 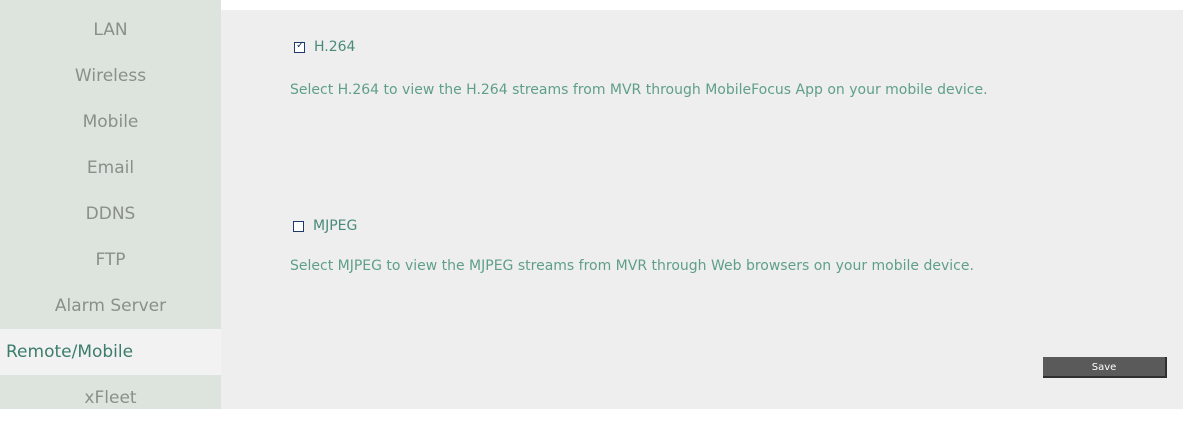 I want to click on sidebar-item-xfleet: xFleet, so click(x=110, y=398).